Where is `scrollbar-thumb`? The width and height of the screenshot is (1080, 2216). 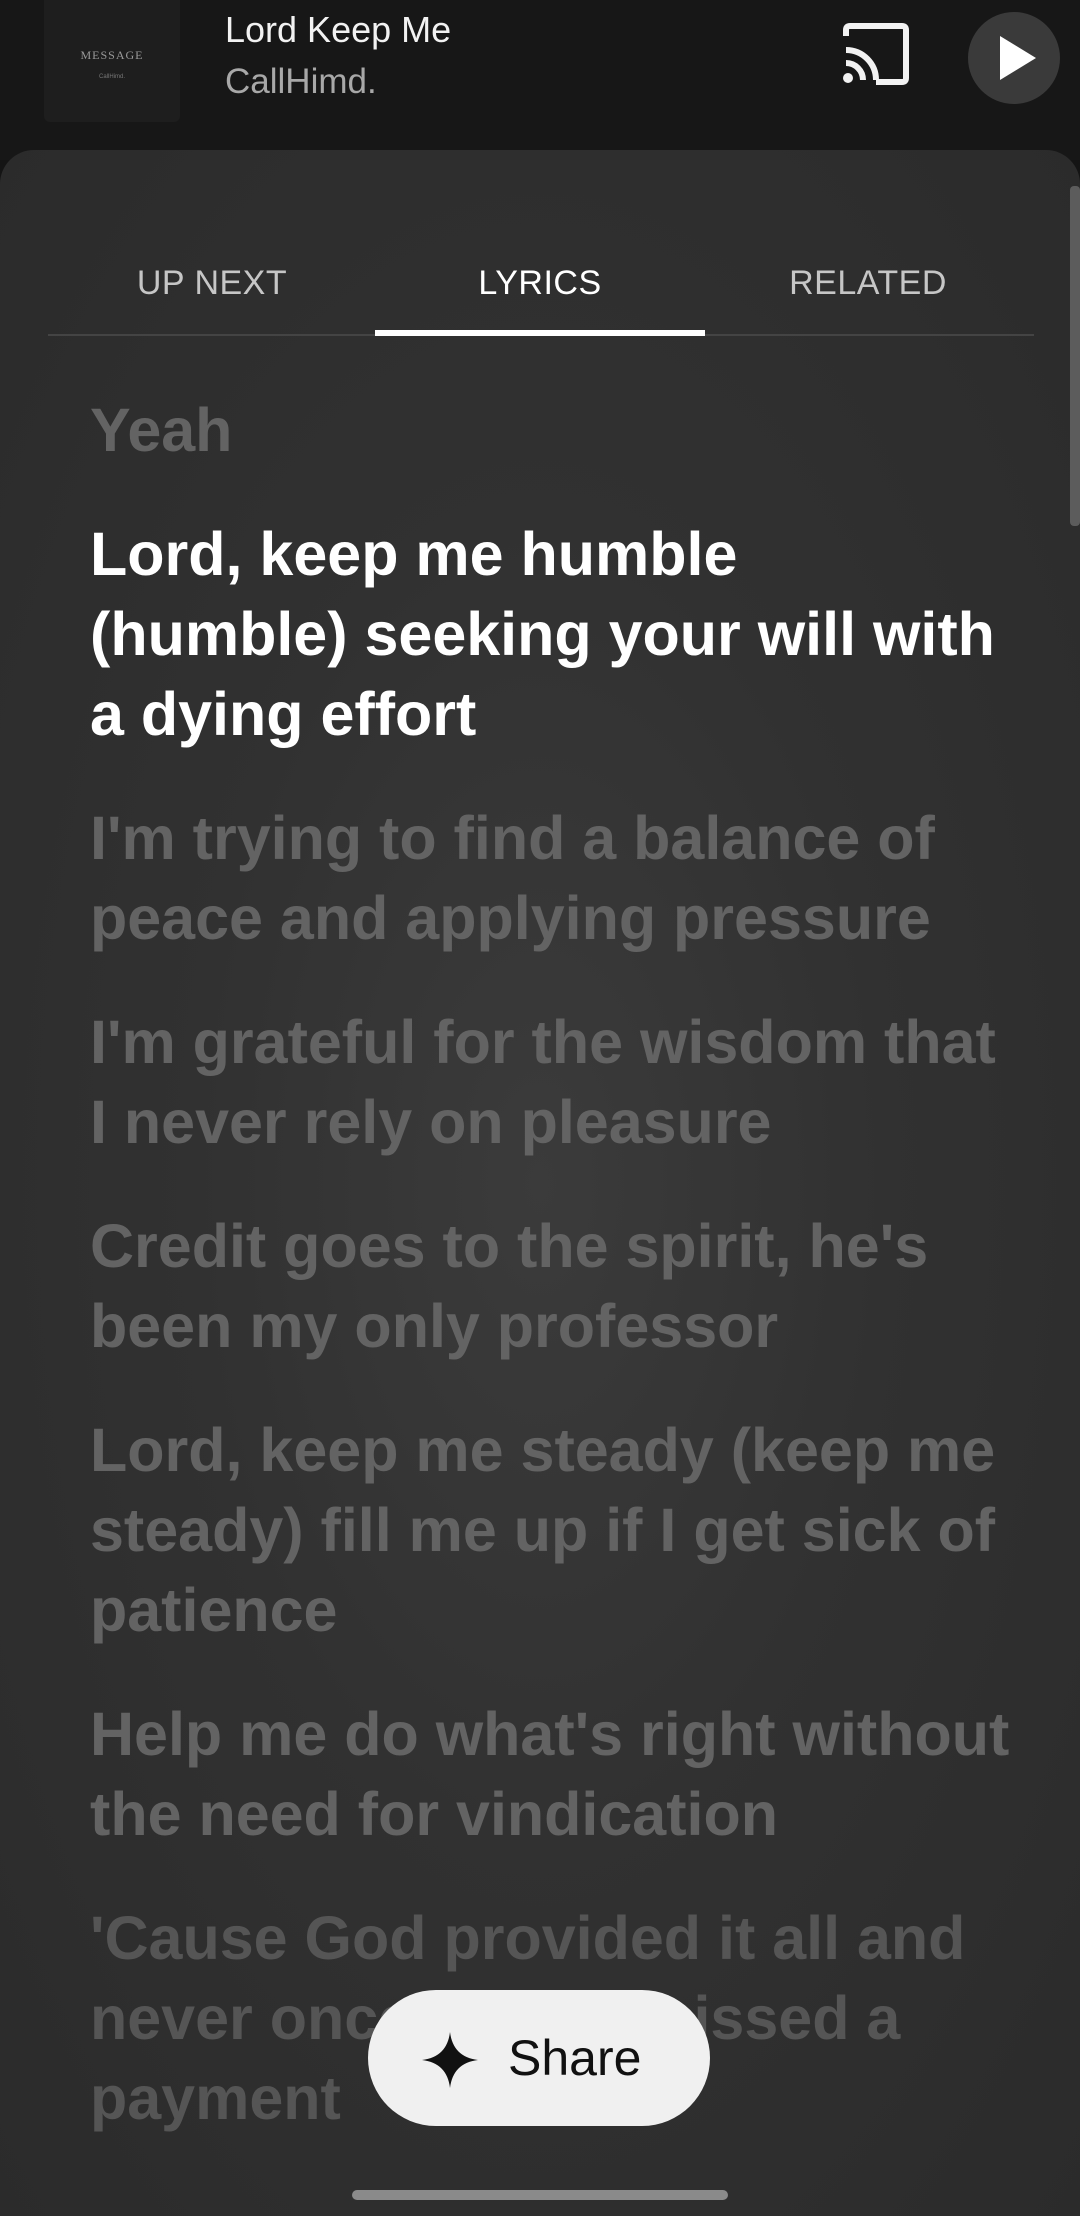 scrollbar-thumb is located at coordinates (1075, 356).